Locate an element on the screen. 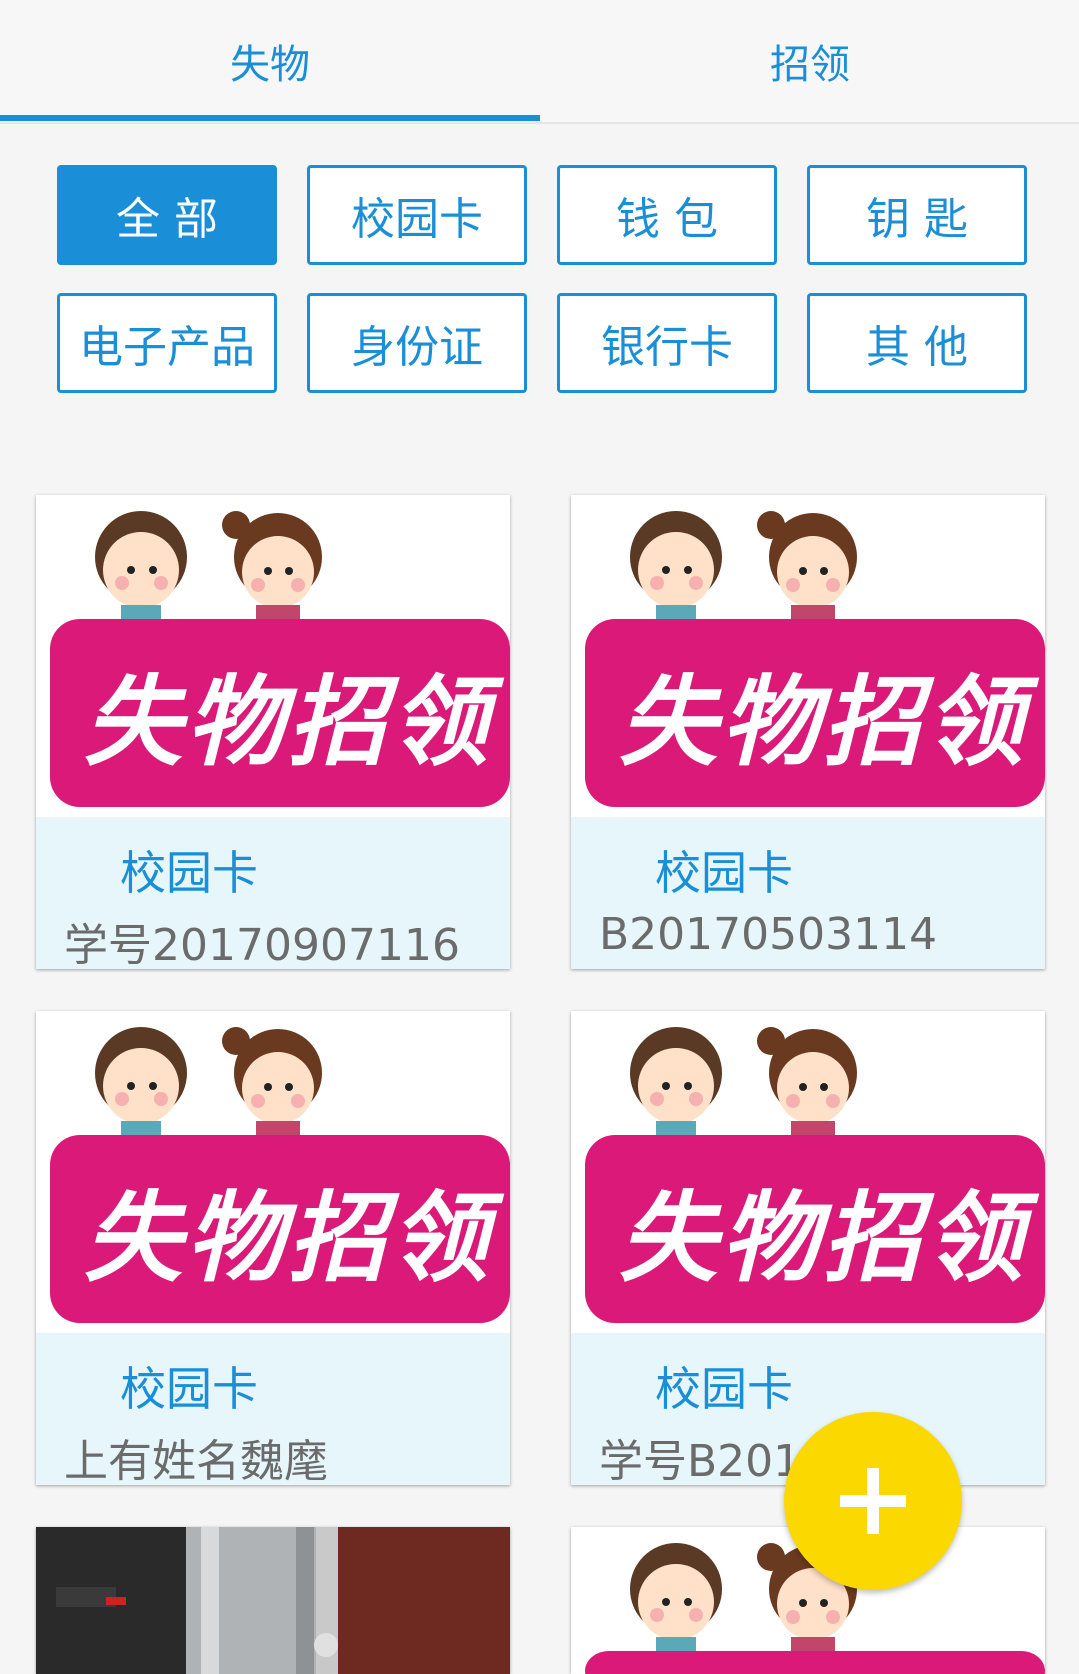 The height and width of the screenshot is (1674, 1079). item-description: 学号20170907116 is located at coordinates (262, 944).